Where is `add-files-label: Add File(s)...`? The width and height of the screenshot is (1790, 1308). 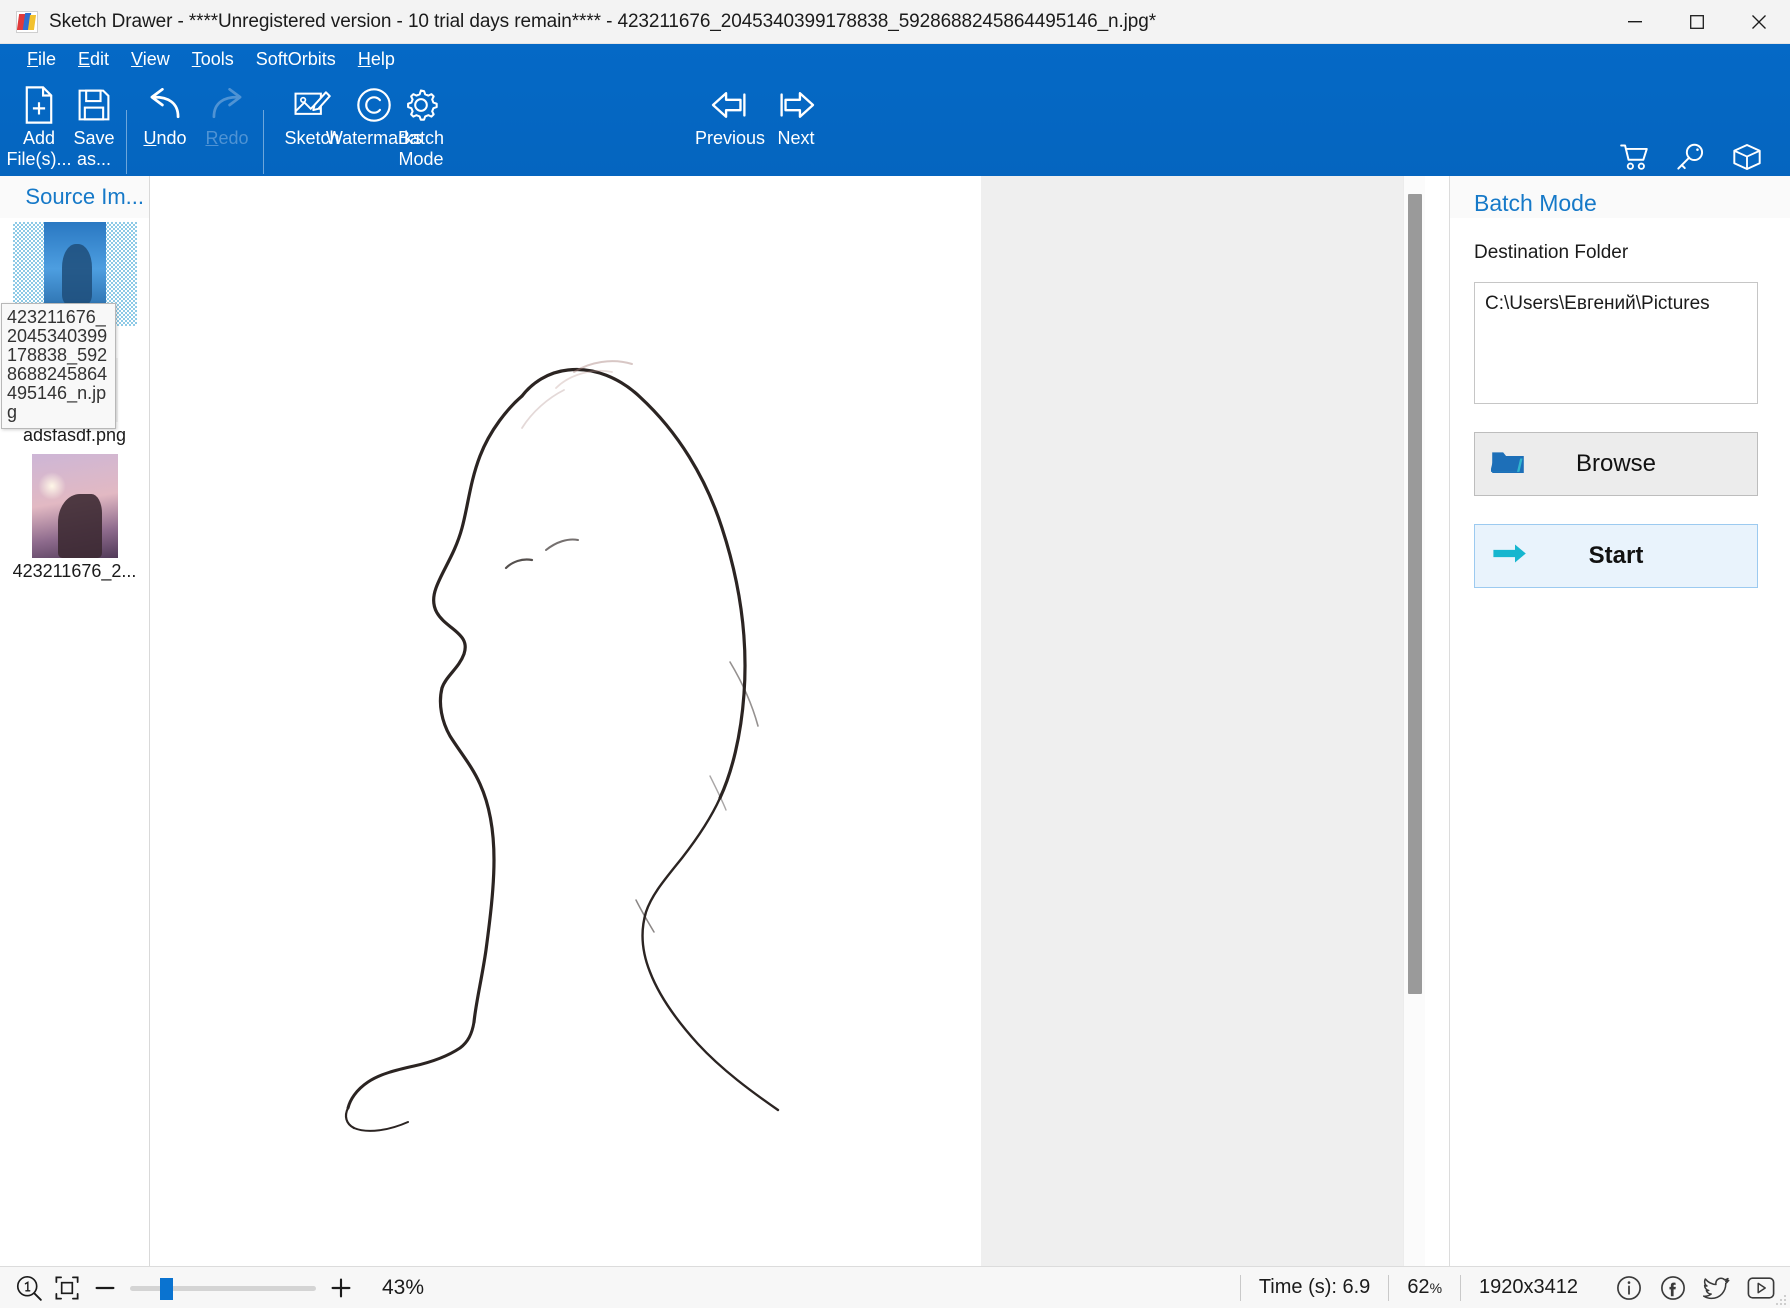
add-files-label: Add File(s)... is located at coordinates (39, 148).